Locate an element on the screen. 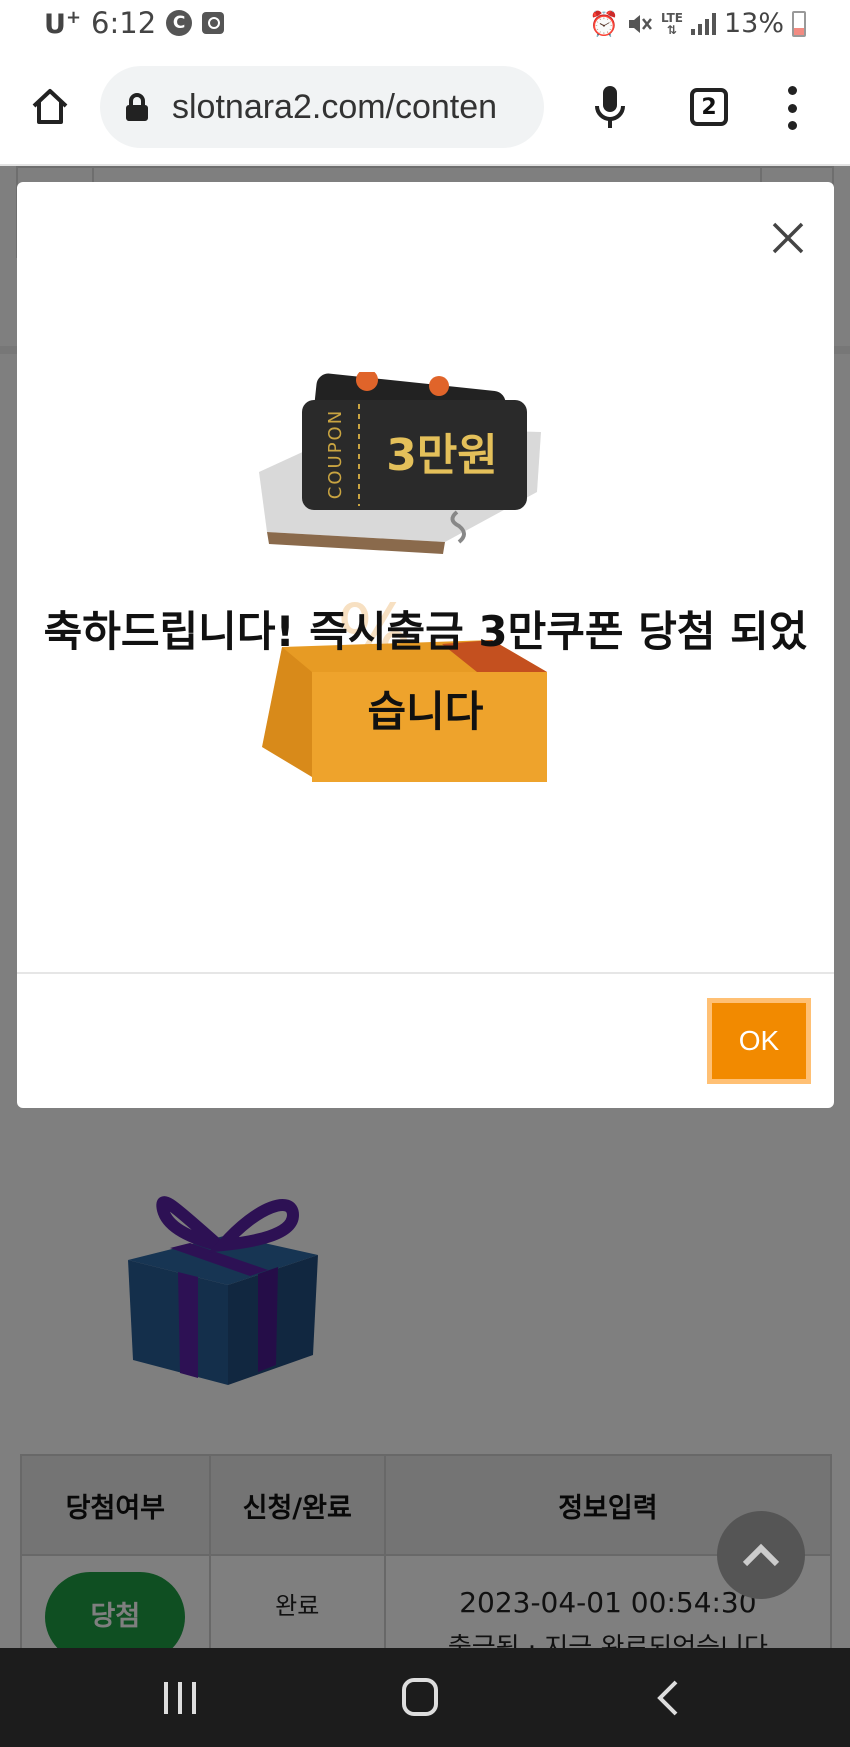 The width and height of the screenshot is (850, 1747). kebab-menu-icon is located at coordinates (792, 108).